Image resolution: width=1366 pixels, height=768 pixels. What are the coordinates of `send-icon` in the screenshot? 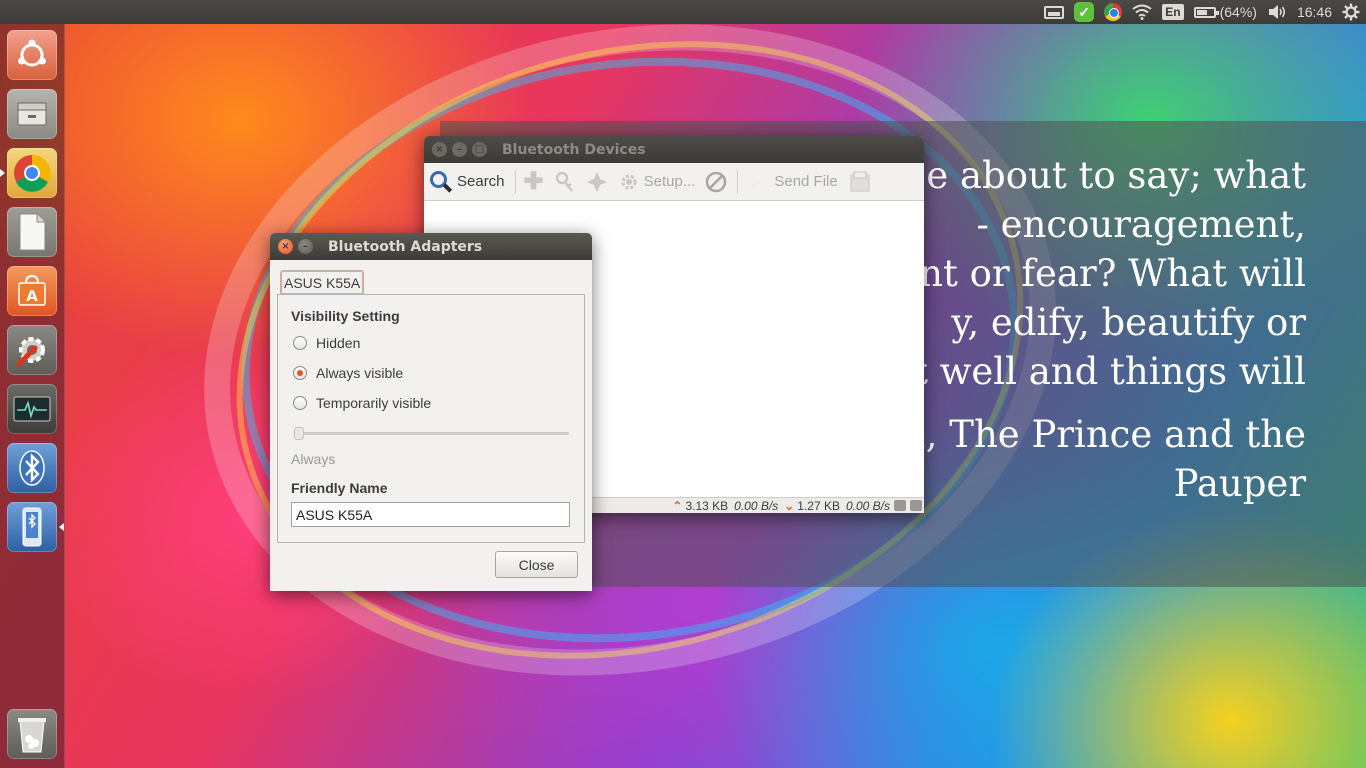 It's located at (758, 182).